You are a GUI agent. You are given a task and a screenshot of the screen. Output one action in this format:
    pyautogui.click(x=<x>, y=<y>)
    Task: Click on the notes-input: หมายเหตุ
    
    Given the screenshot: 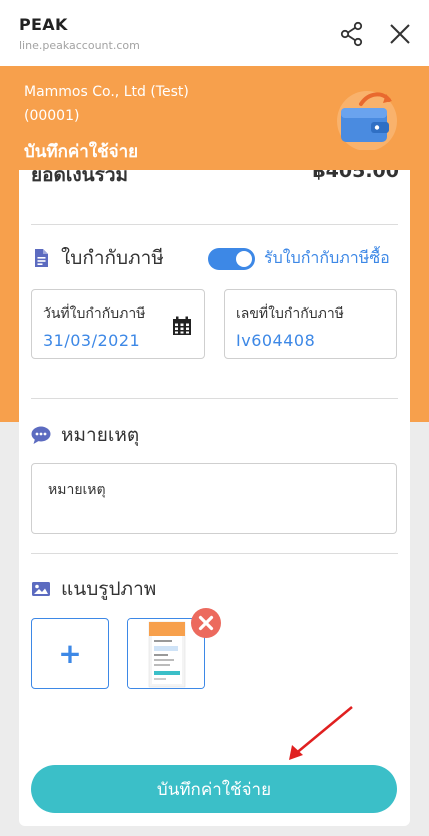 What is the action you would take?
    pyautogui.click(x=214, y=498)
    